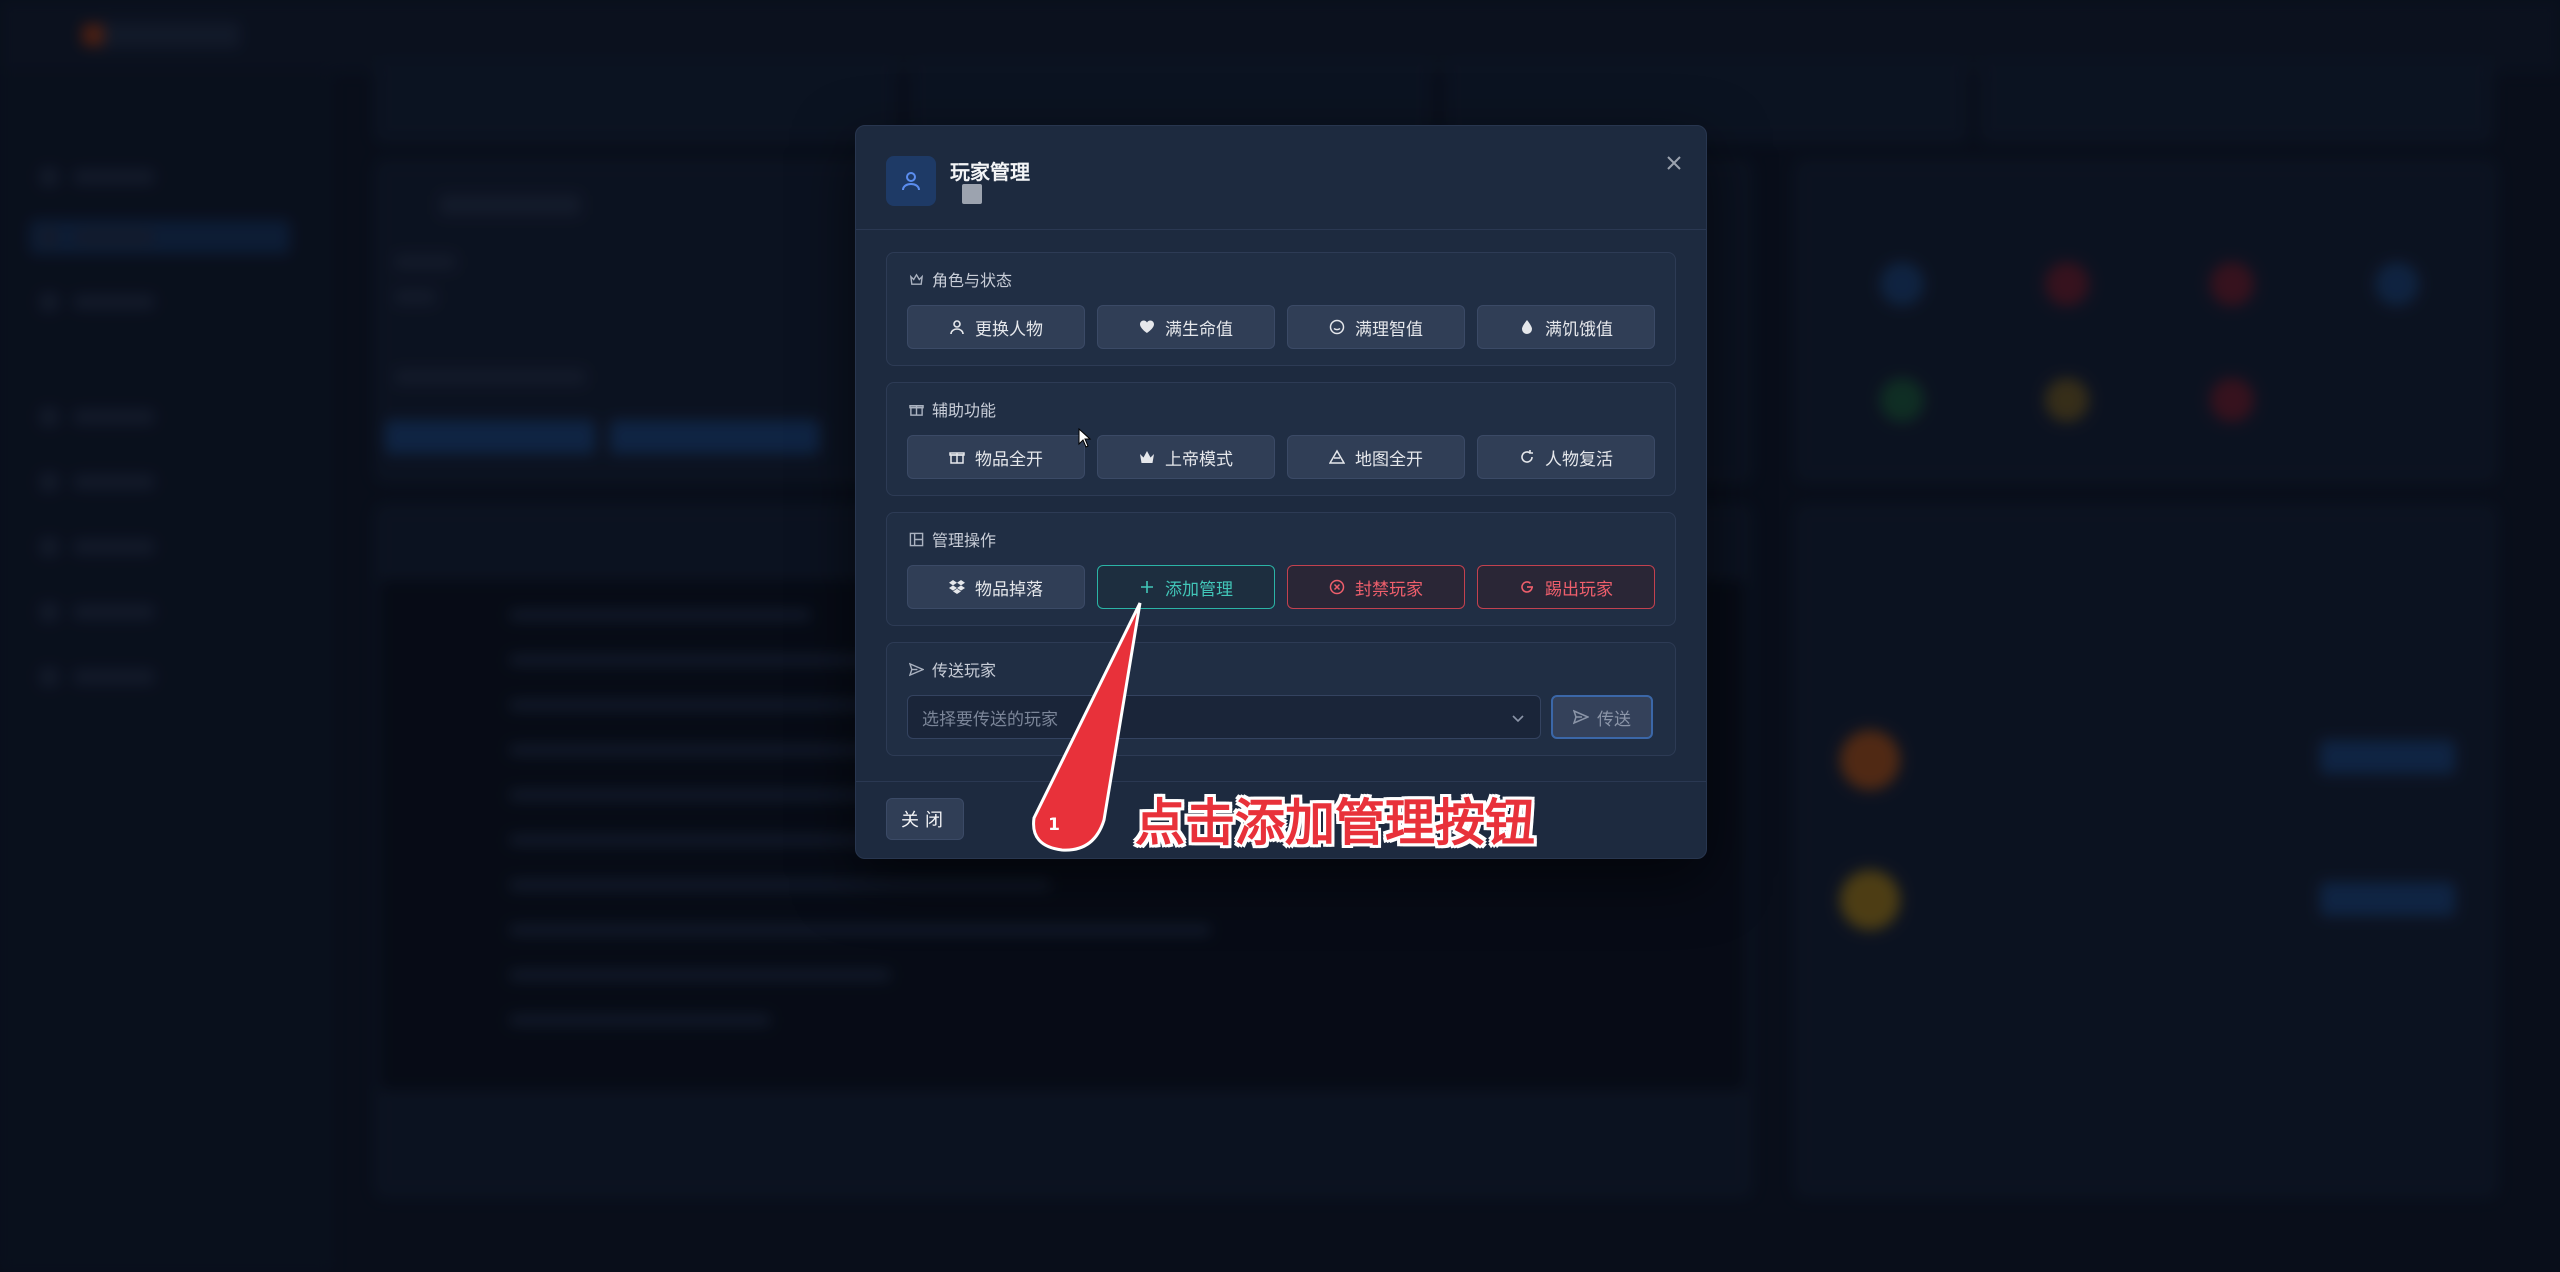 The height and width of the screenshot is (1272, 2560). I want to click on reveal-map-button: 地图全开, so click(1376, 457).